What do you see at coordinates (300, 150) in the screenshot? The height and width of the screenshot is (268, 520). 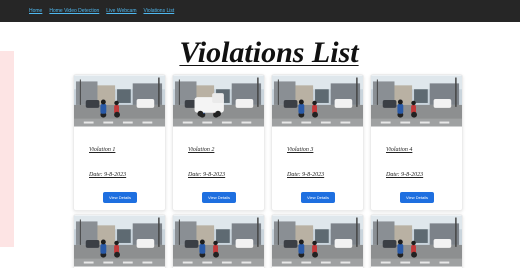 I see `violation-title: Violation 3` at bounding box center [300, 150].